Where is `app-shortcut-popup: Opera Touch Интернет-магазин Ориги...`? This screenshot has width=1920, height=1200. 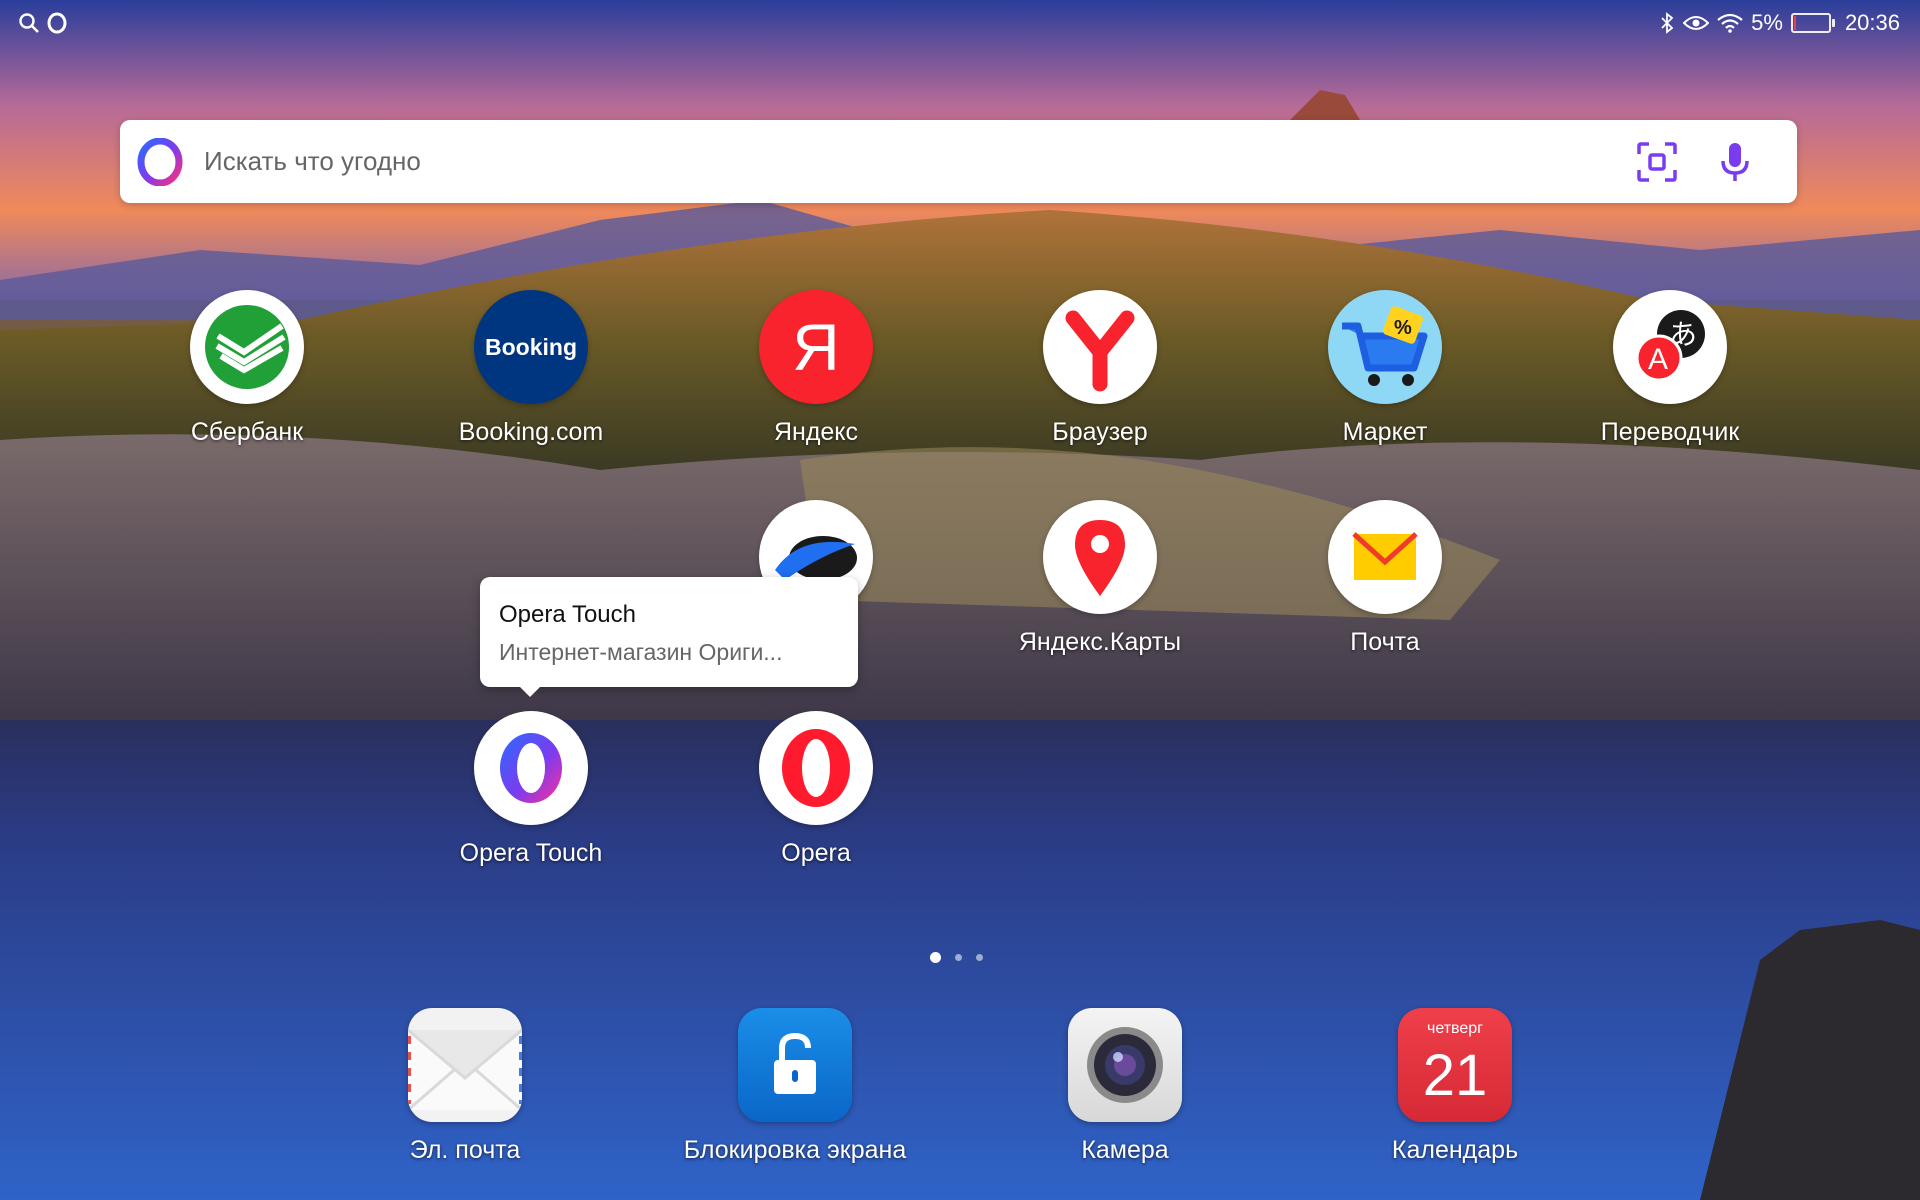 app-shortcut-popup: Opera Touch Интернет-магазин Ориги... is located at coordinates (669, 637).